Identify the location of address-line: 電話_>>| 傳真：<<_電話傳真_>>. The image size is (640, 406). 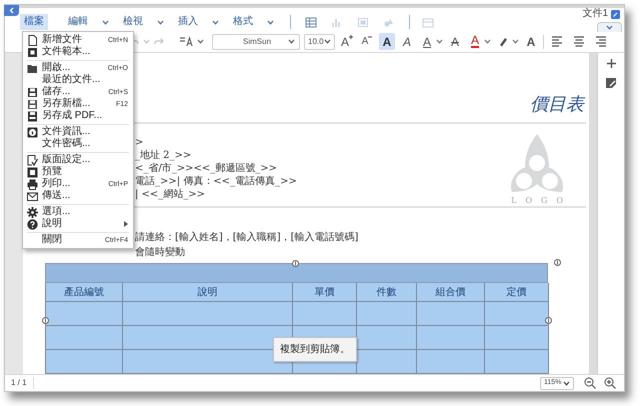
(216, 181).